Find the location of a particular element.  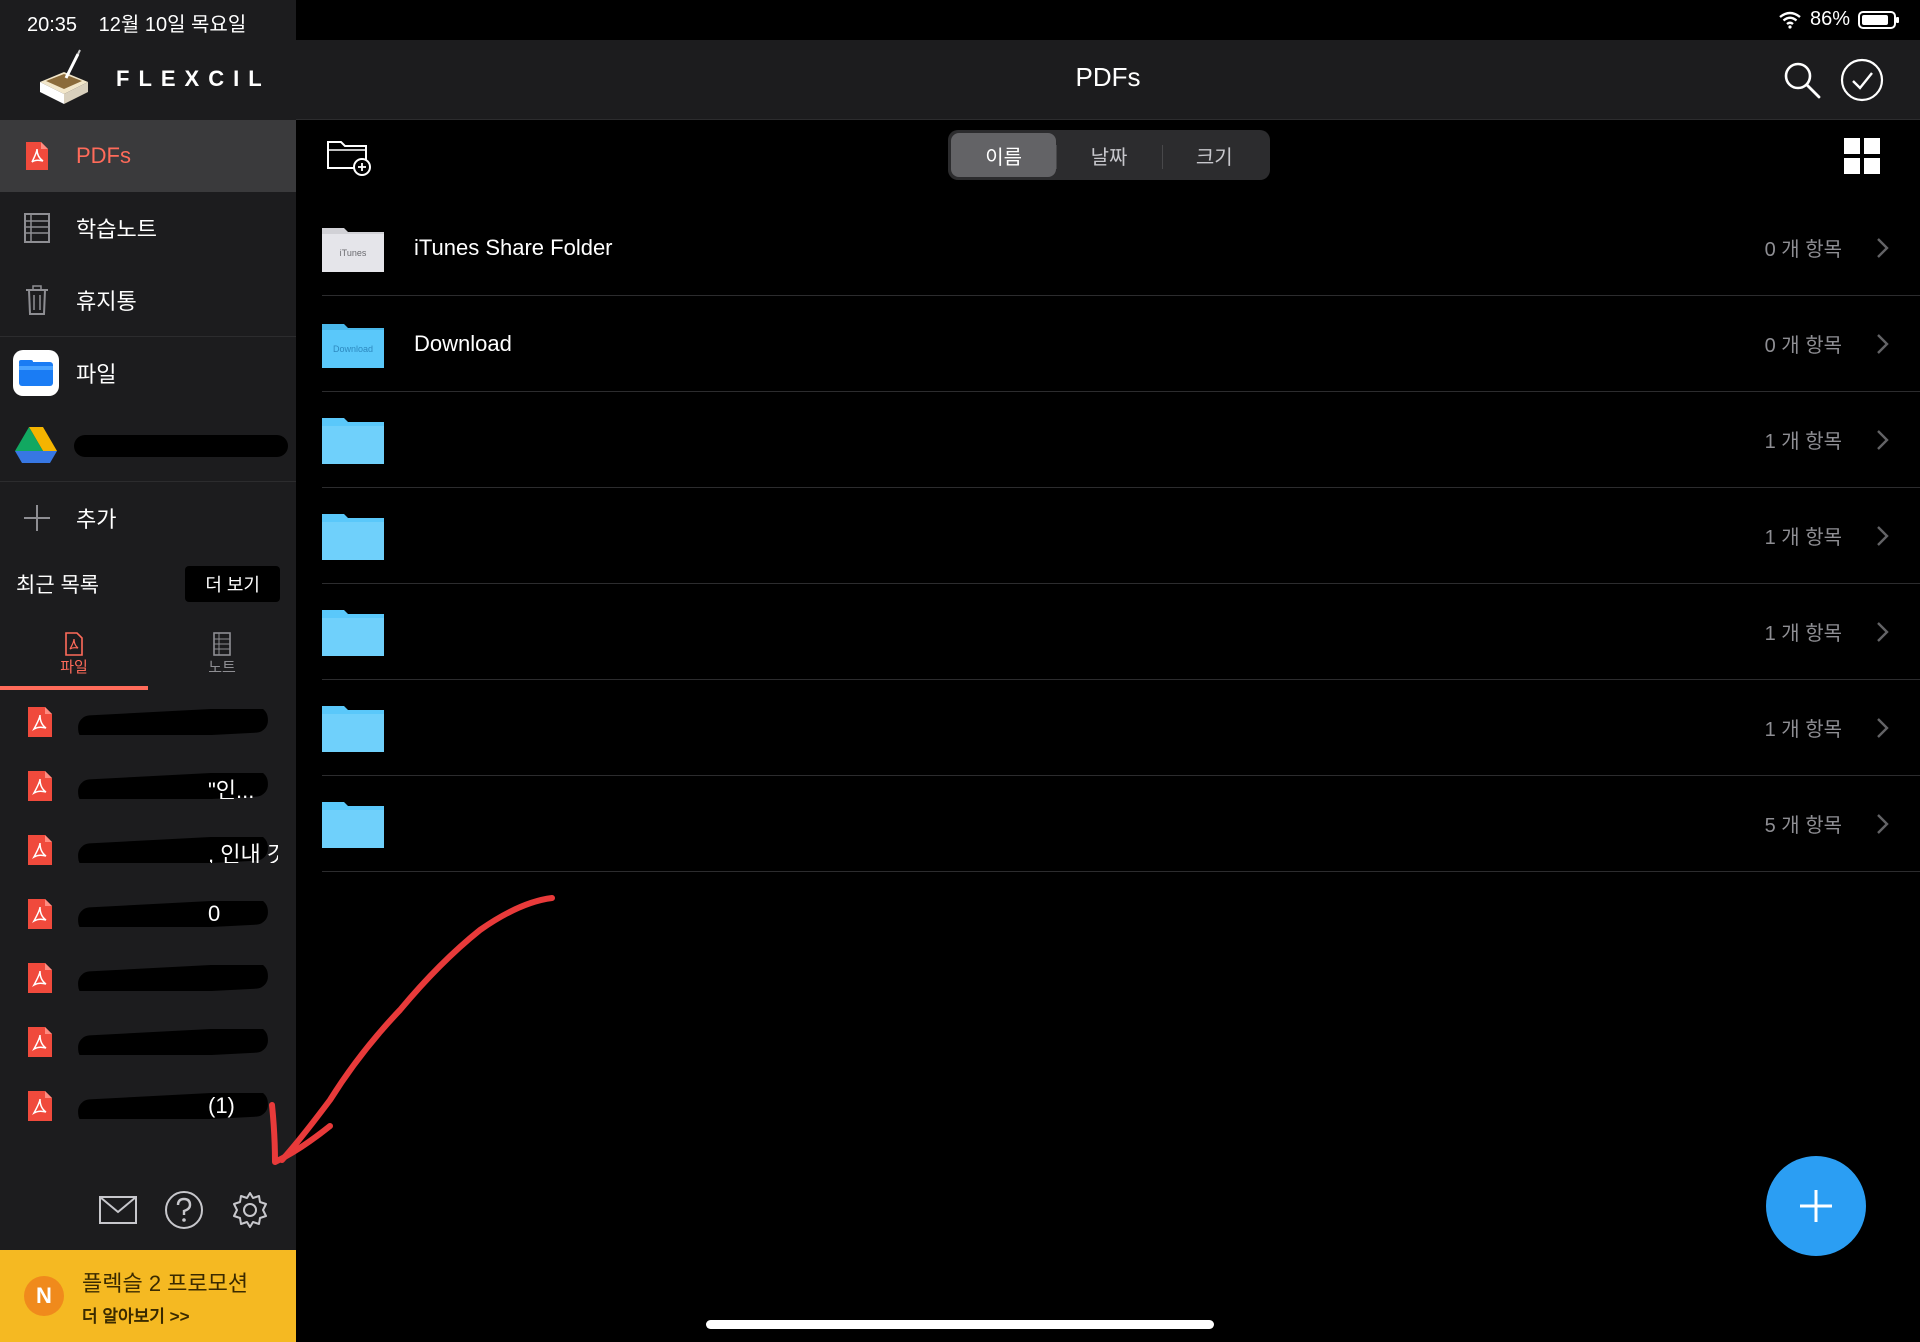

sidebar-item-files: 파일 is located at coordinates (148, 373).